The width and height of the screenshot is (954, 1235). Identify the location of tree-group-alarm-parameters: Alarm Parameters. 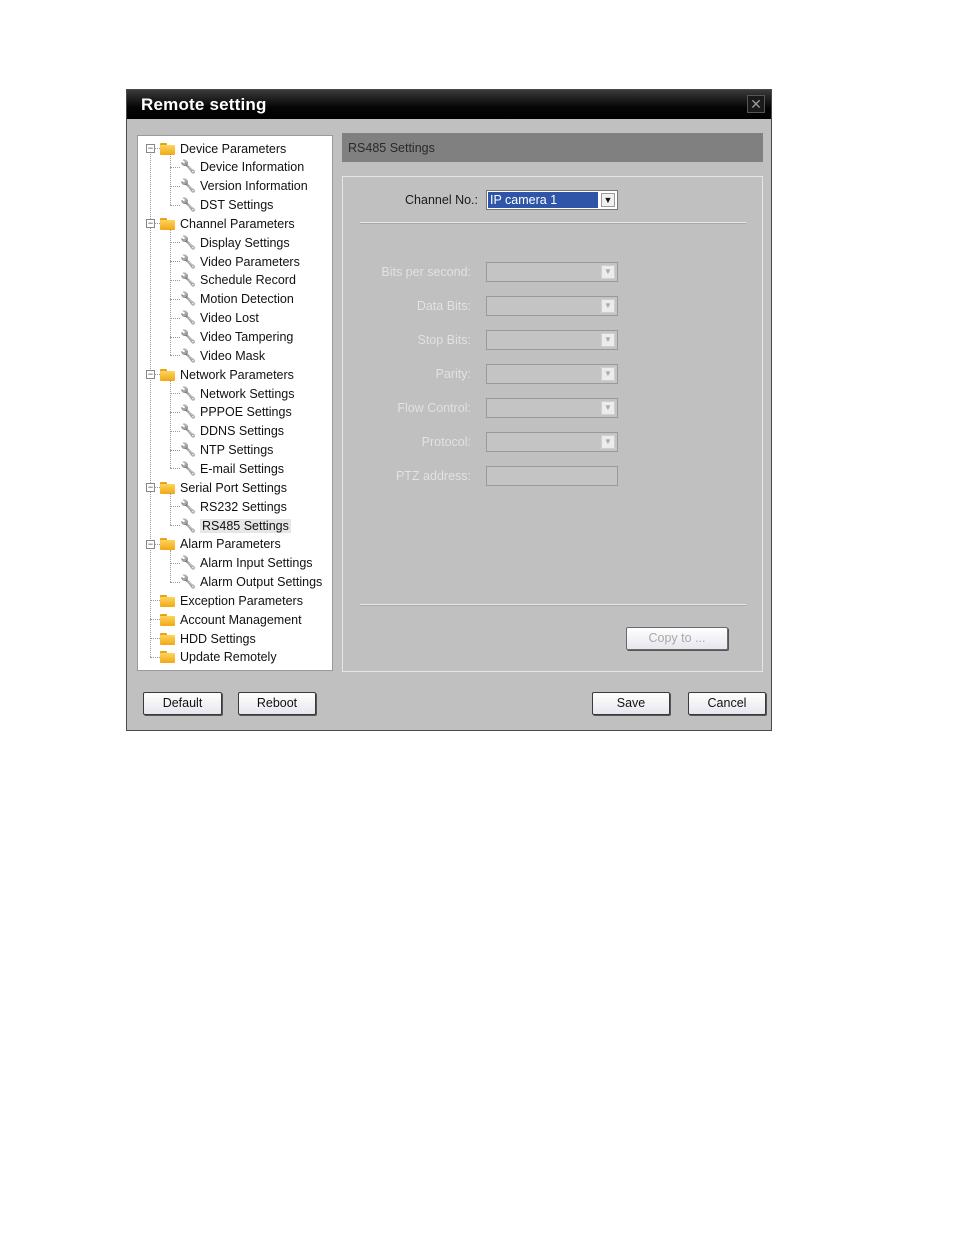
(220, 544).